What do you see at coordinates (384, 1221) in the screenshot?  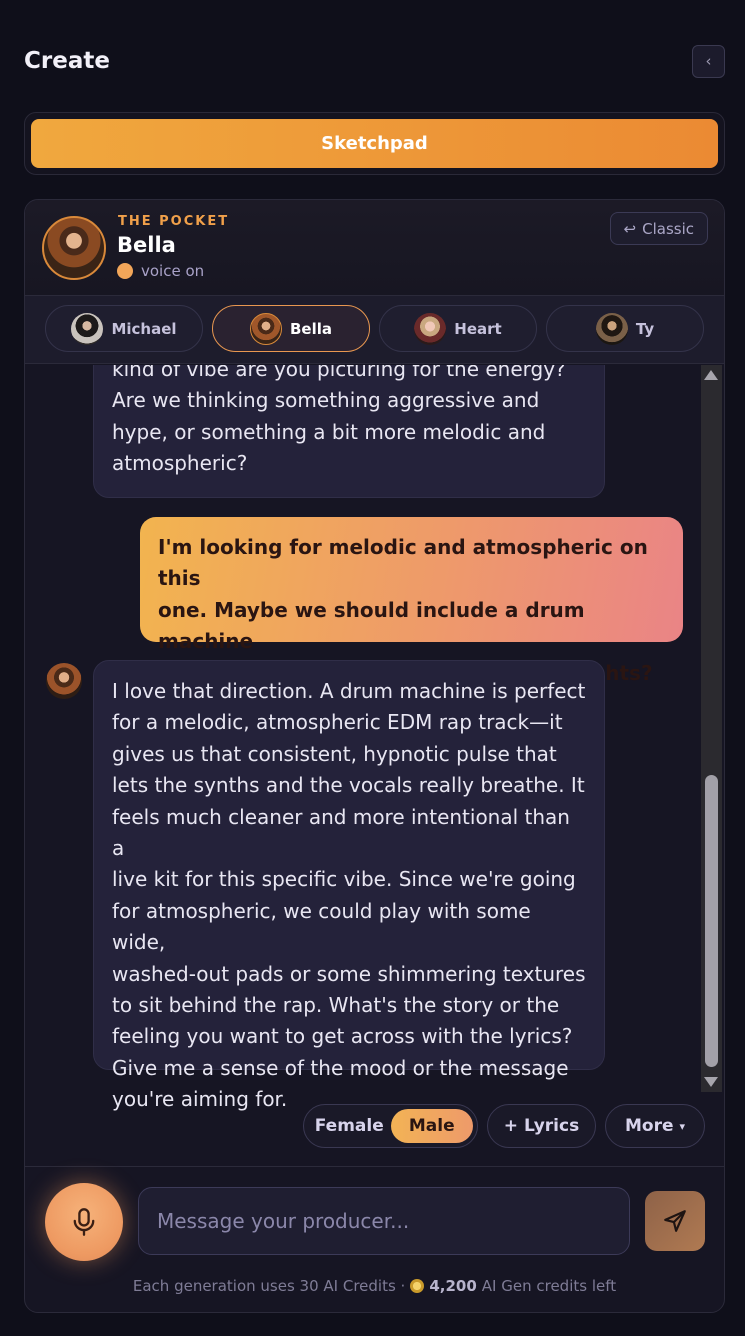 I see `message-input` at bounding box center [384, 1221].